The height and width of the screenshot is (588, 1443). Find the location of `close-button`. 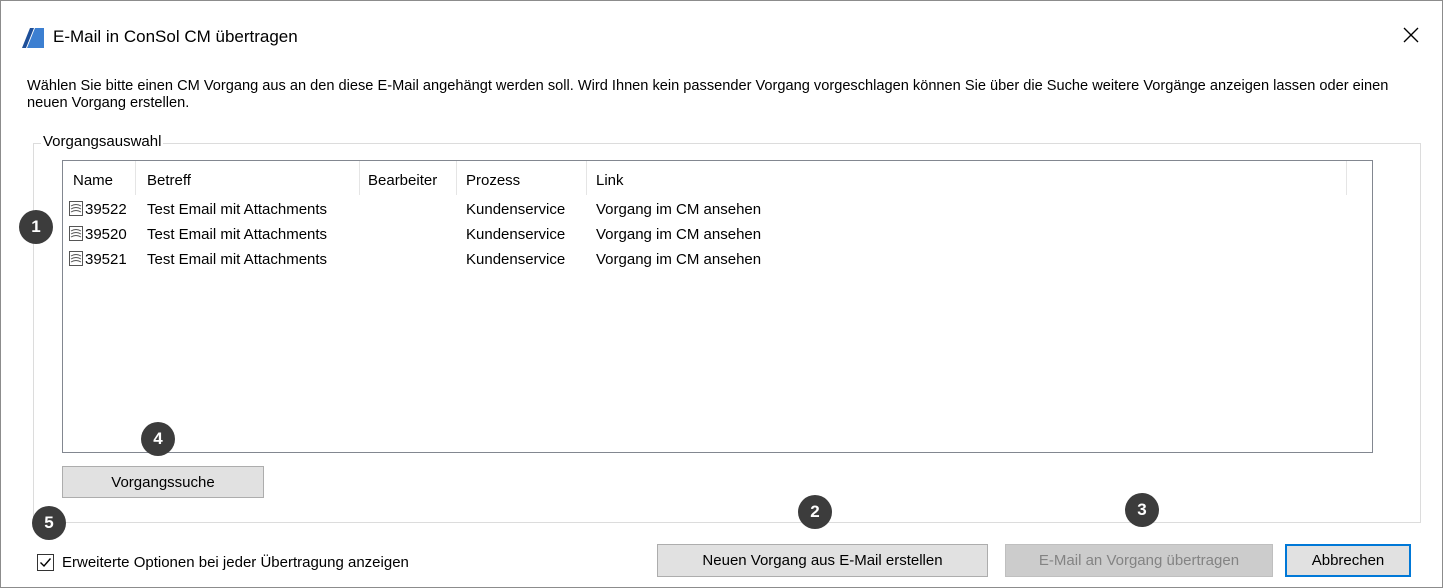

close-button is located at coordinates (1411, 35).